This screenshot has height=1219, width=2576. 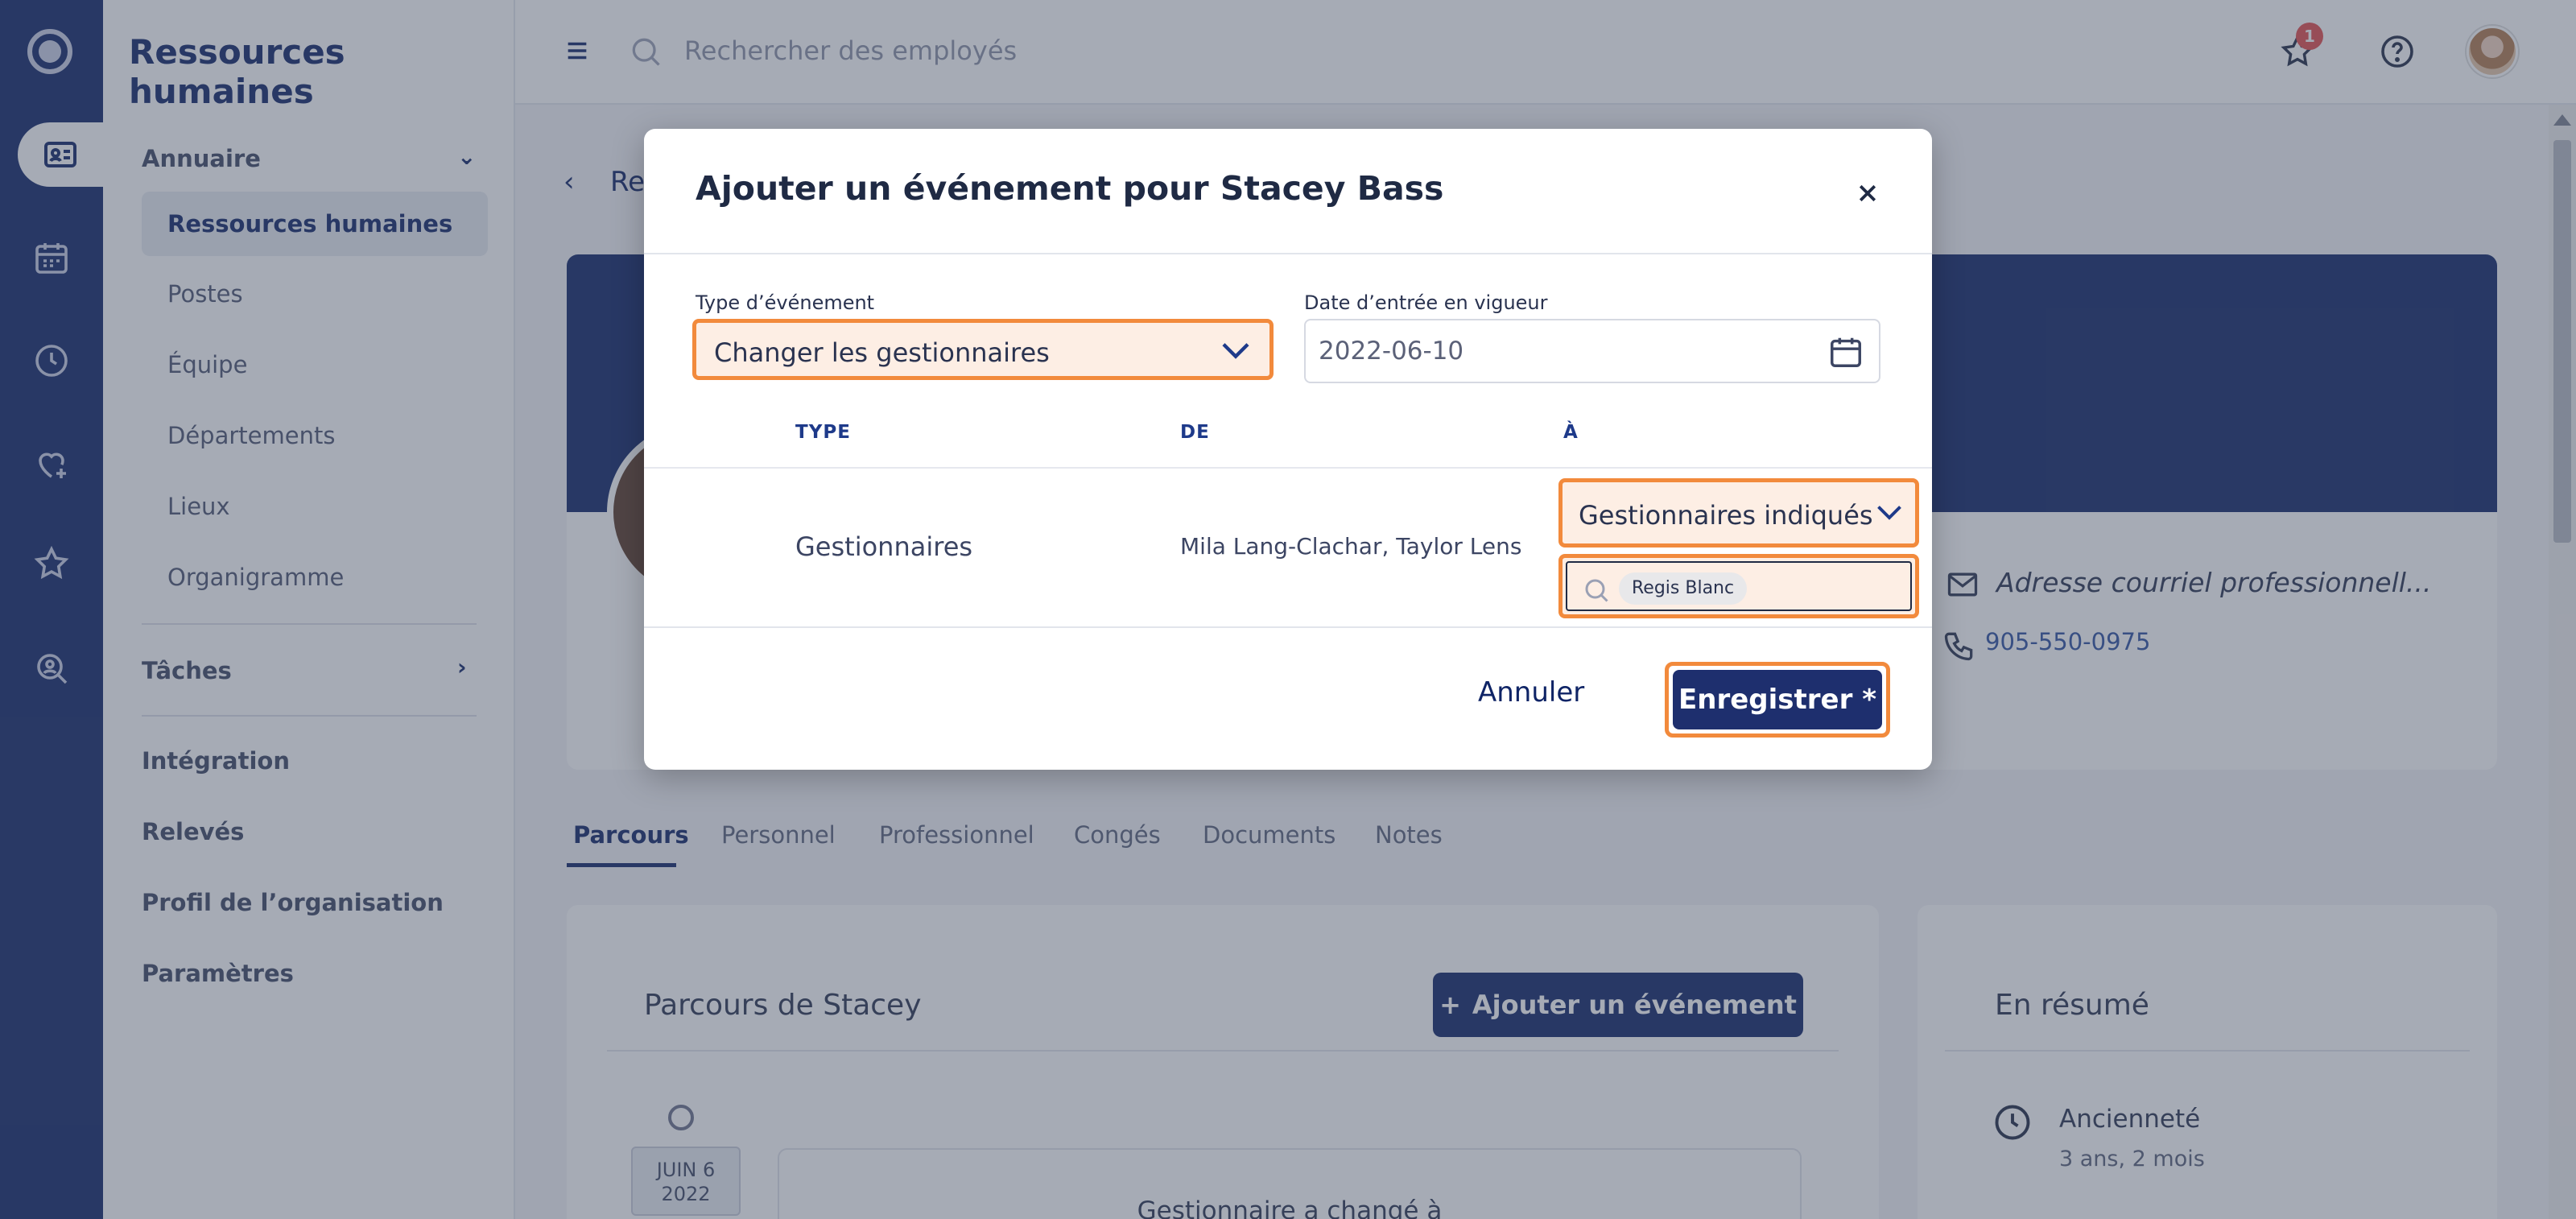 What do you see at coordinates (884, 546) in the screenshot?
I see `row-type: Gestionnaires` at bounding box center [884, 546].